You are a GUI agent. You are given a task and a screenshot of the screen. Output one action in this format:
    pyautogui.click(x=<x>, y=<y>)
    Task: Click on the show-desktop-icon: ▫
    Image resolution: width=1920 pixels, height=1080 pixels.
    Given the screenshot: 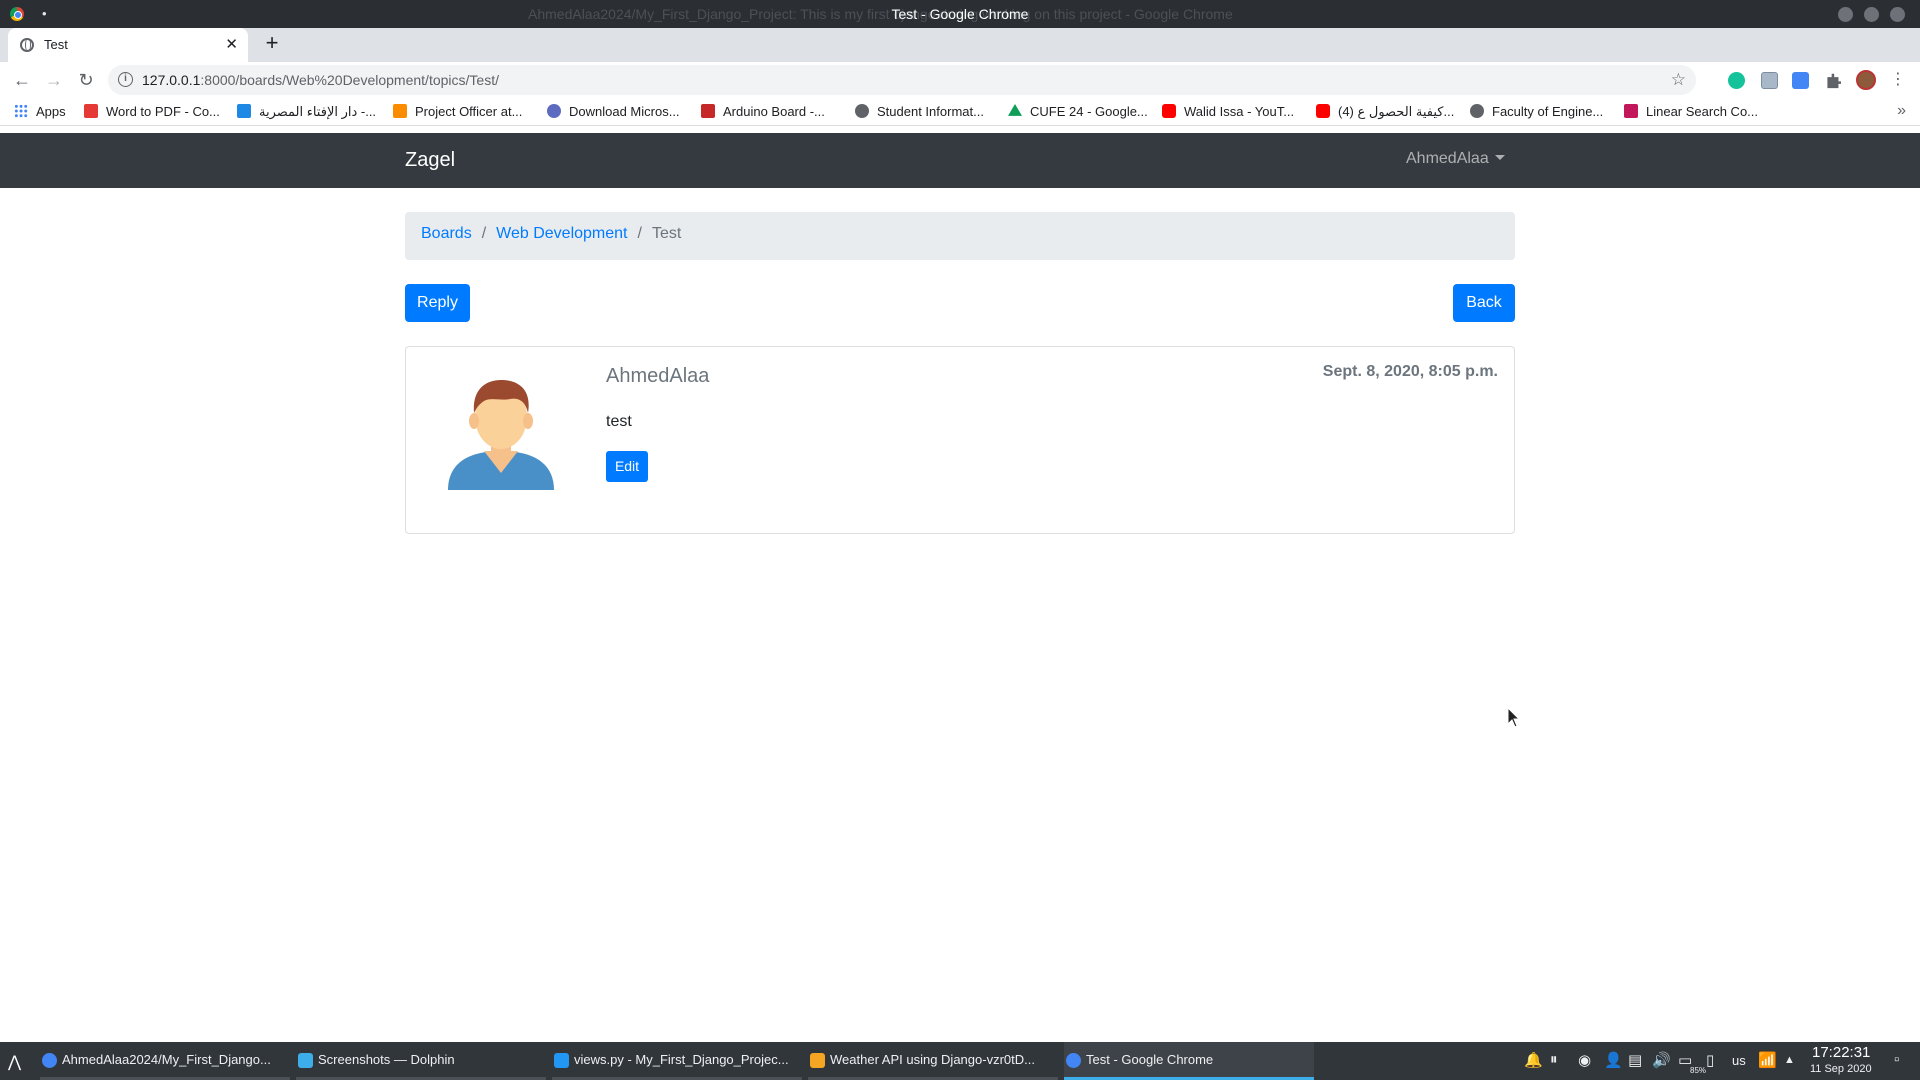 What is the action you would take?
    pyautogui.click(x=1896, y=1059)
    